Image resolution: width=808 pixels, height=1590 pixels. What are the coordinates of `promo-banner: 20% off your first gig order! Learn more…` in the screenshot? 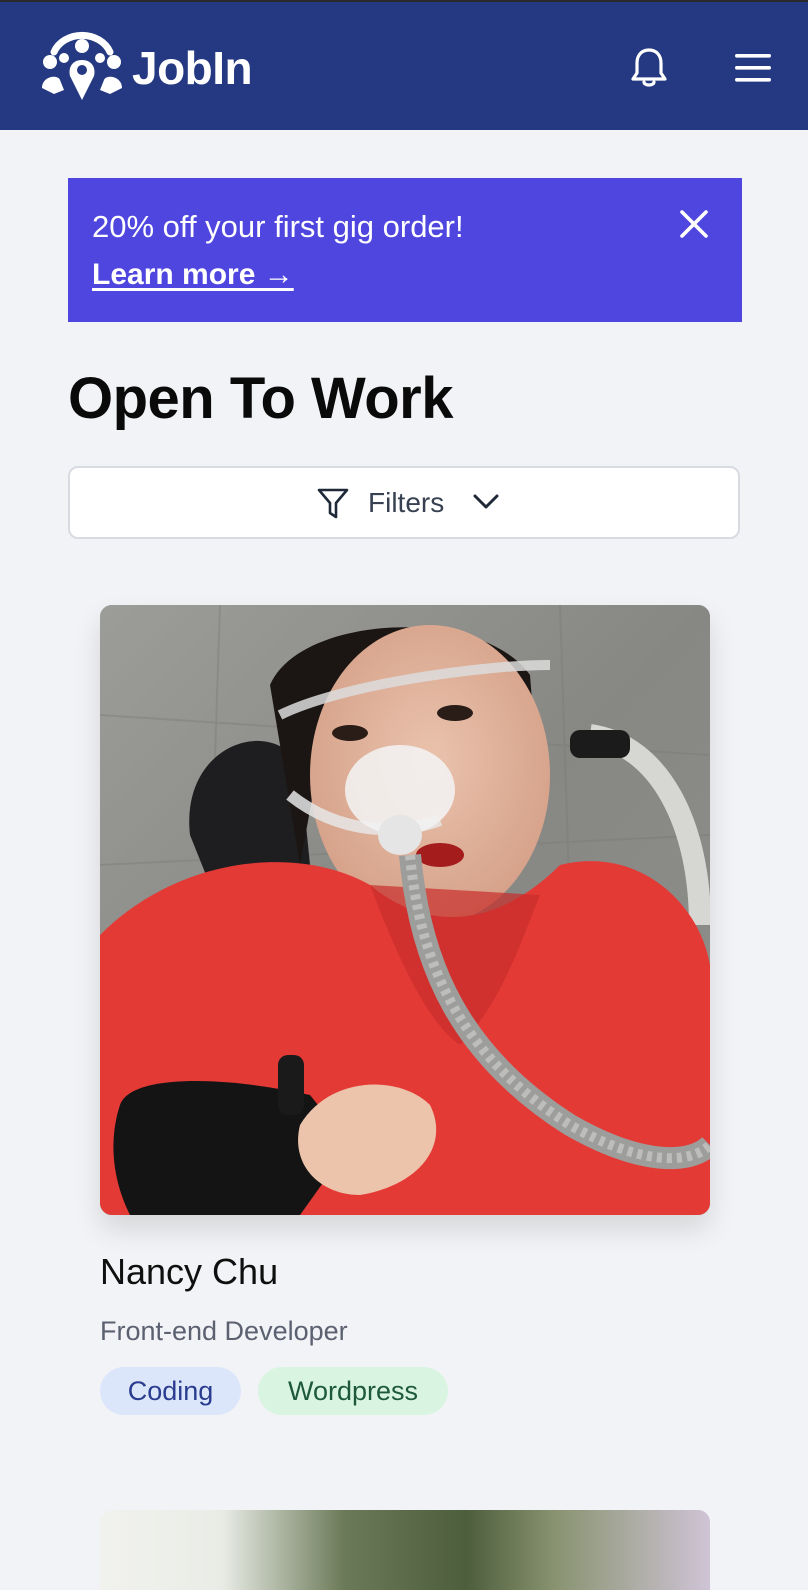 It's located at (405, 250).